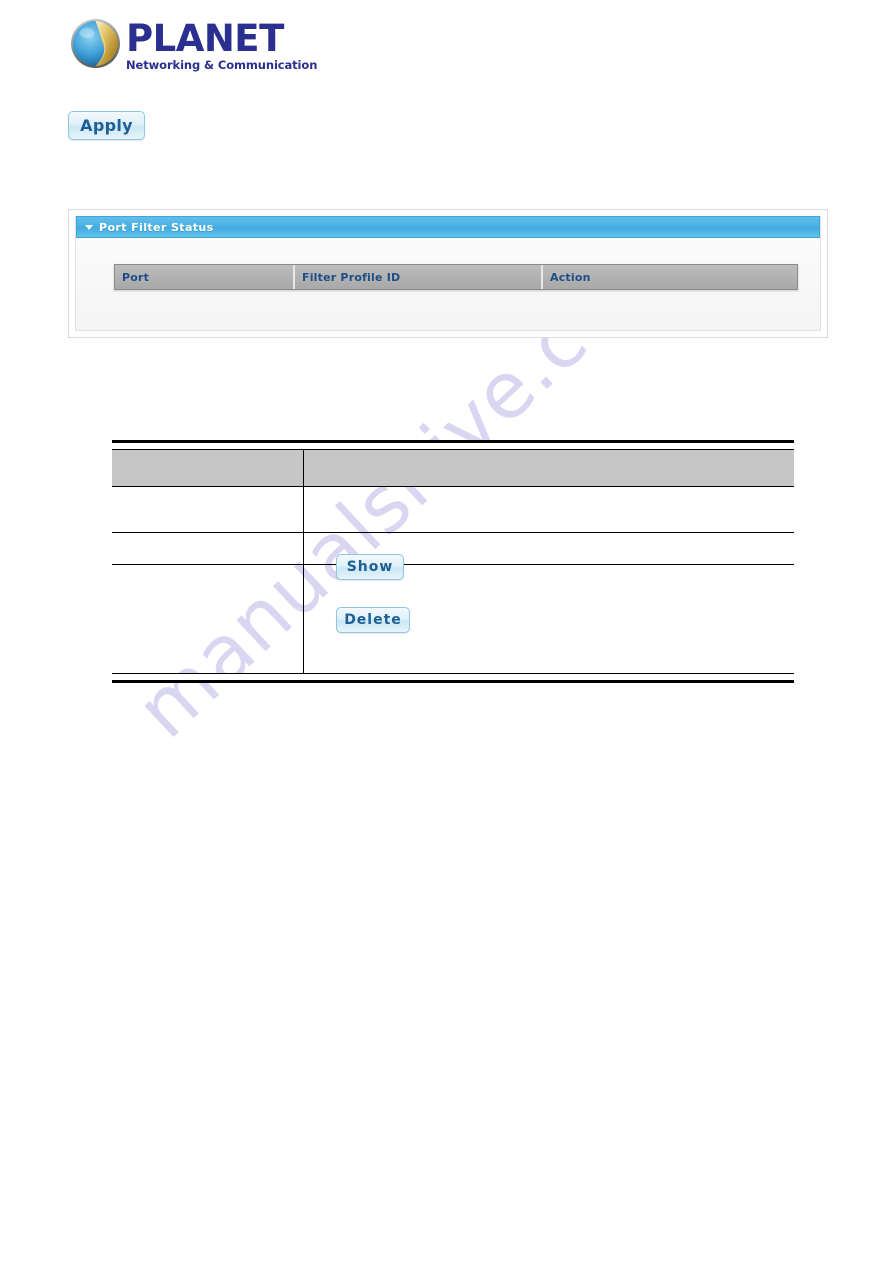 This screenshot has width=893, height=1263. What do you see at coordinates (419, 277) in the screenshot?
I see `column-header-filter-profile-id: Filter Profile ID` at bounding box center [419, 277].